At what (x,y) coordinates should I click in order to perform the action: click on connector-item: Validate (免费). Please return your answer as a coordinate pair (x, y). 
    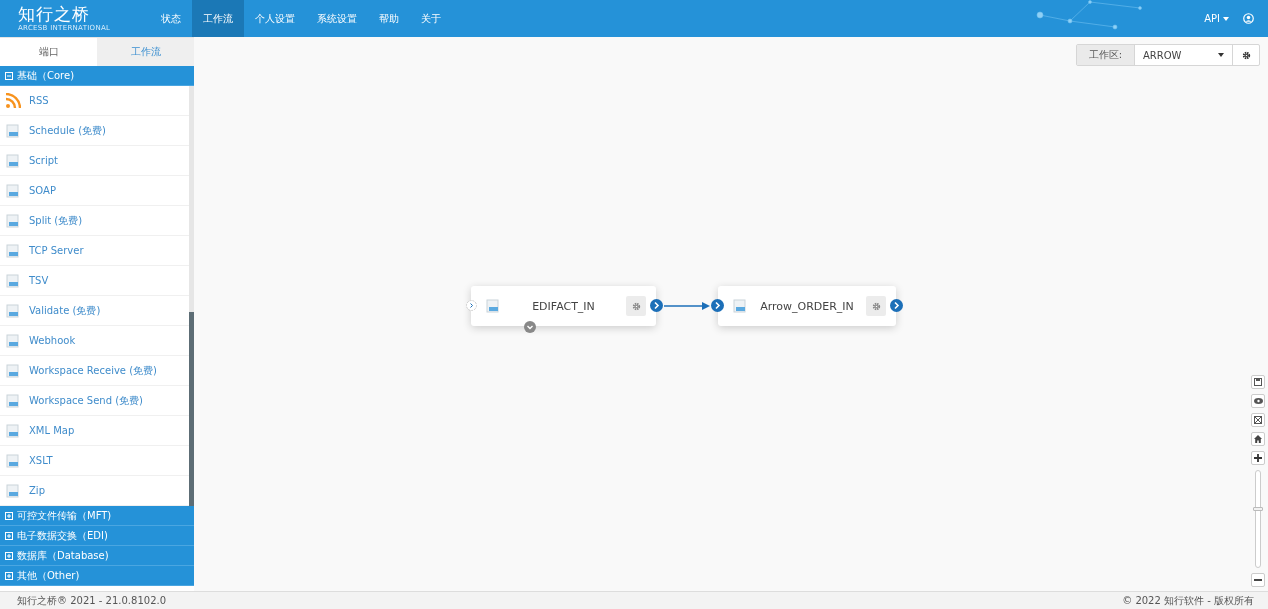
    Looking at the image, I should click on (94, 311).